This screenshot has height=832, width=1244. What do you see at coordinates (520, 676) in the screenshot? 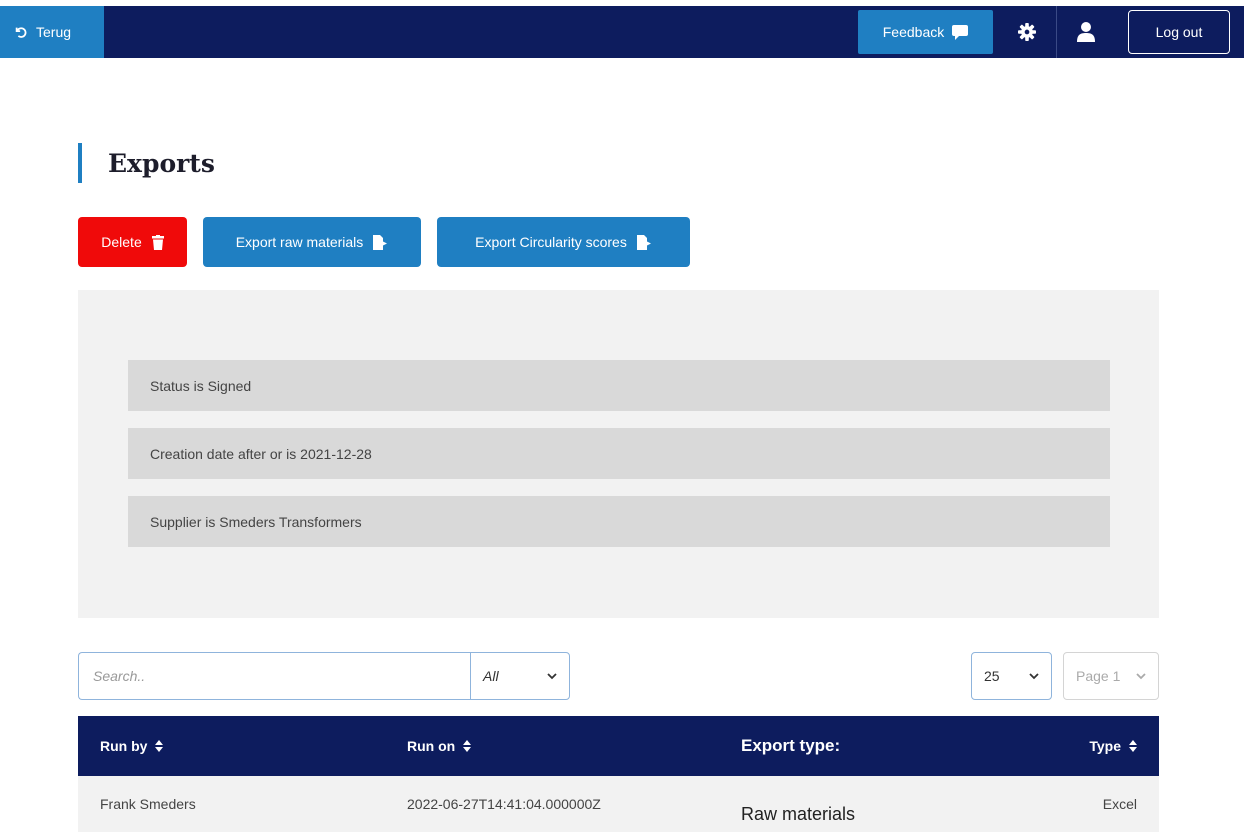
I see `search-scope-select: All` at bounding box center [520, 676].